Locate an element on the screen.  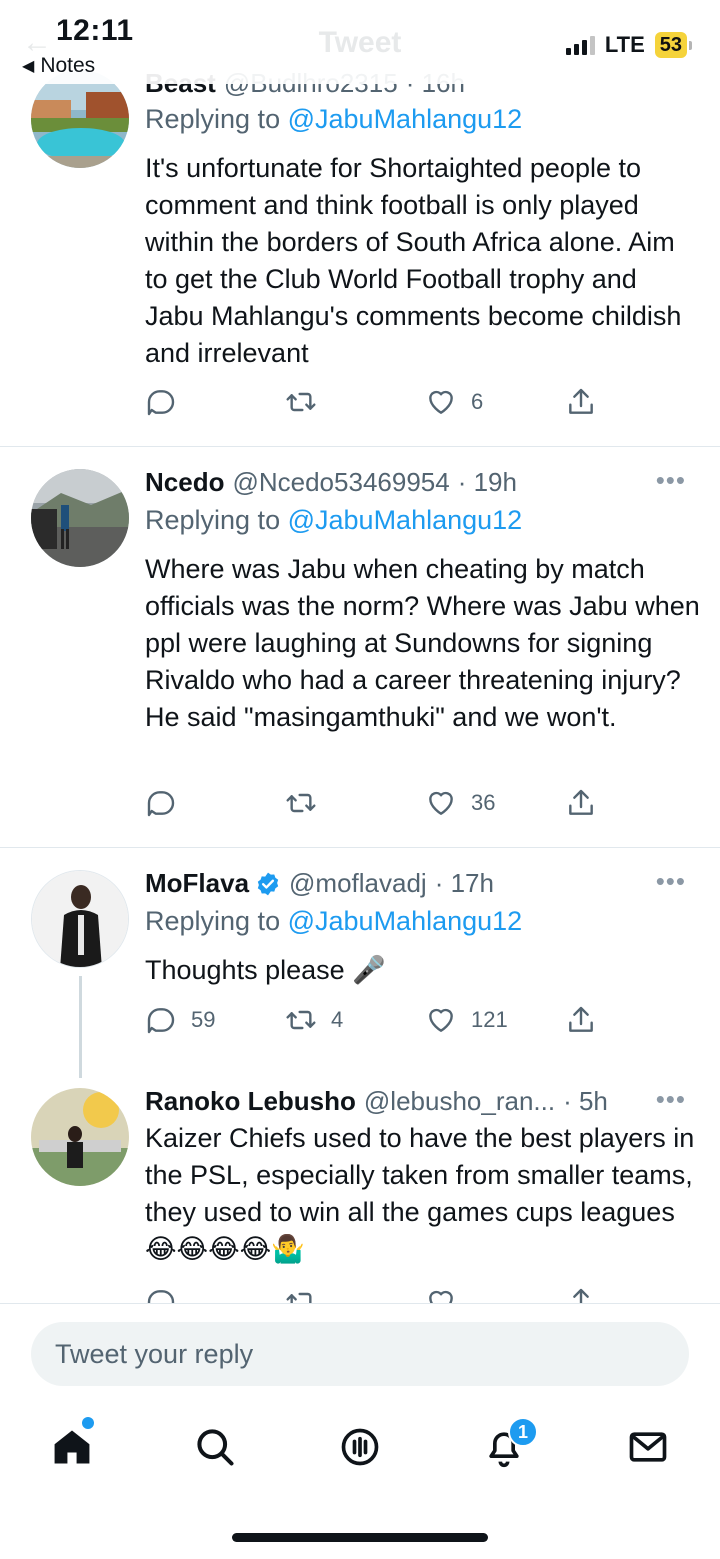
clock: 12:11 is located at coordinates (95, 30).